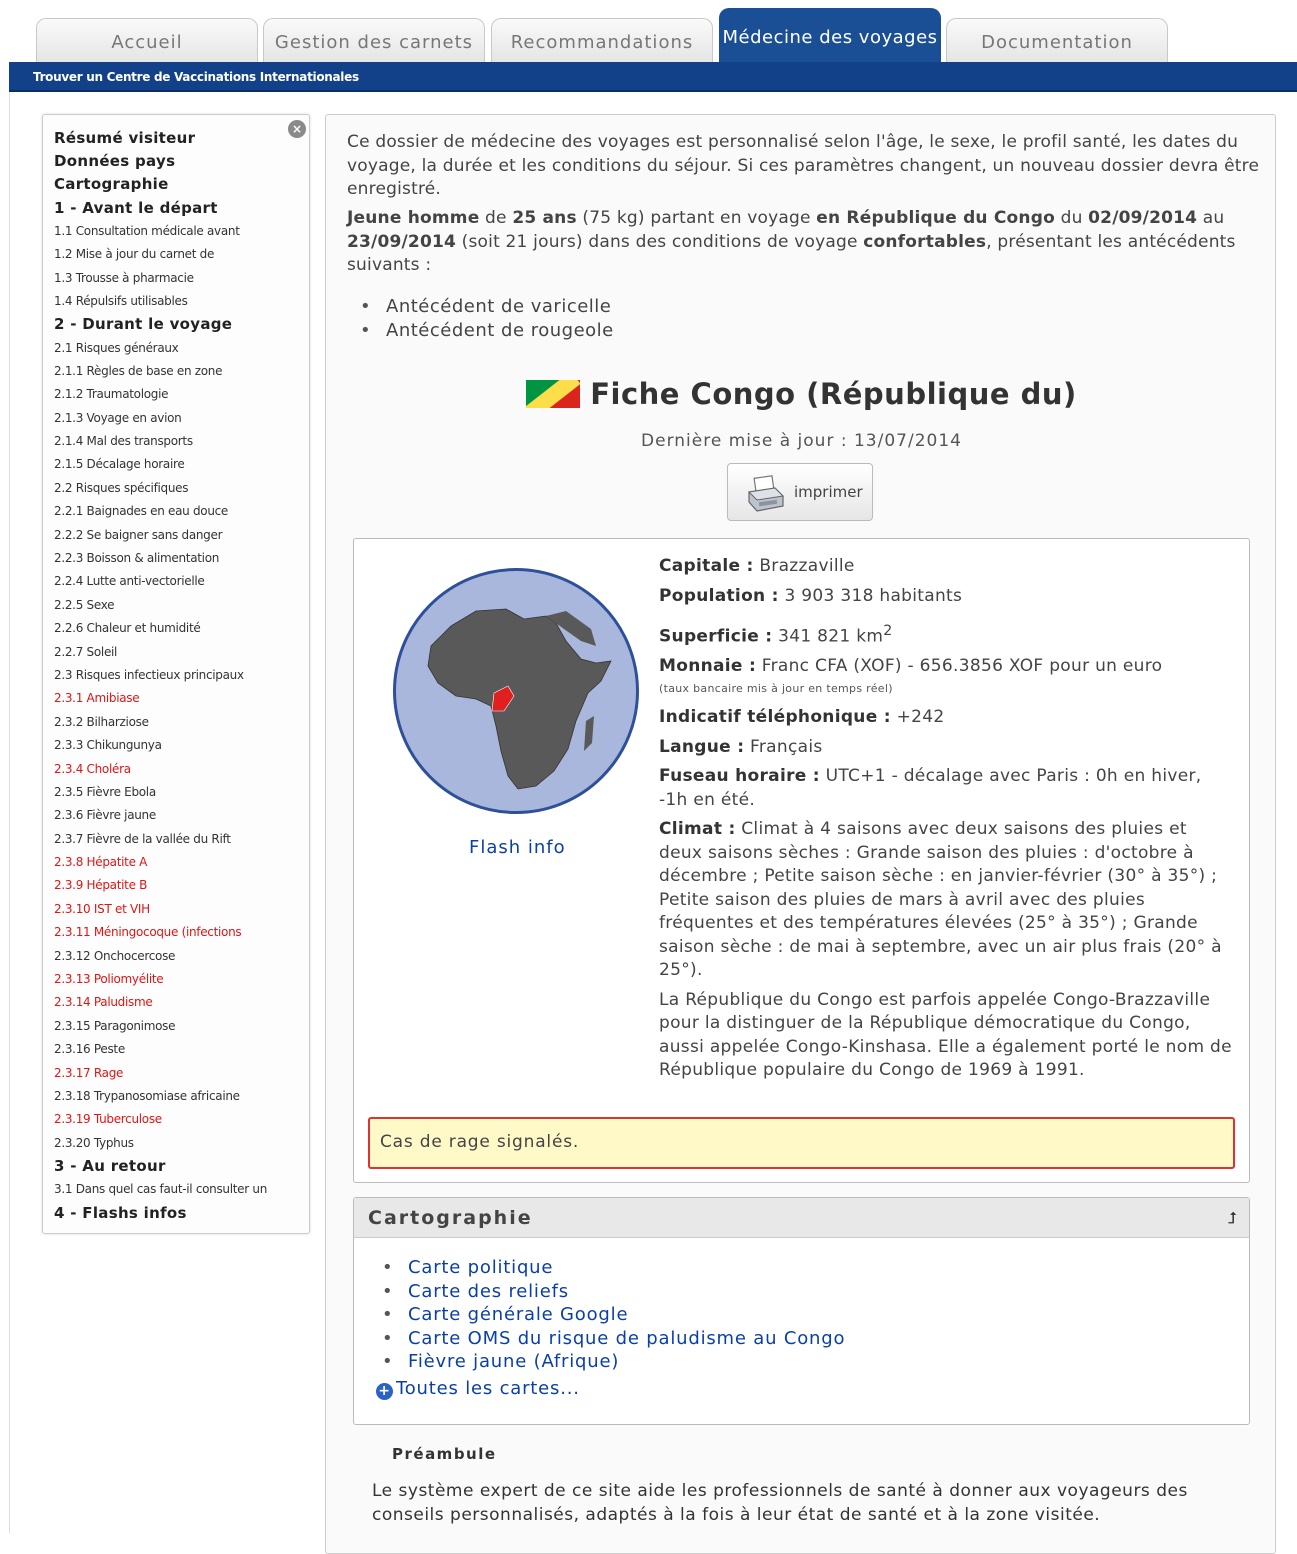  I want to click on sidebar-item: 2.1.5 Décalage horaire, so click(180, 464).